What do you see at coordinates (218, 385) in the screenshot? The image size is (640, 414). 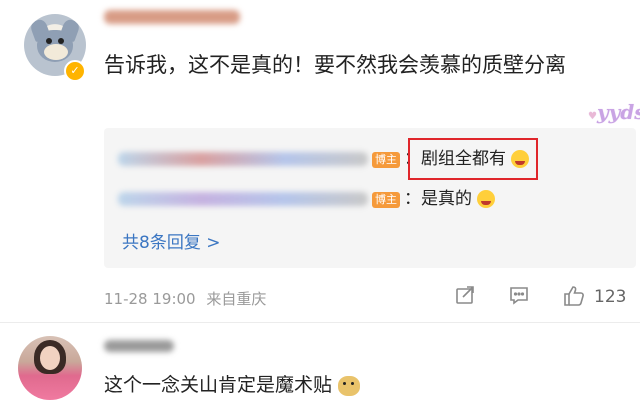 I see `comment-text: 这个一念关山肯定是魔术贴` at bounding box center [218, 385].